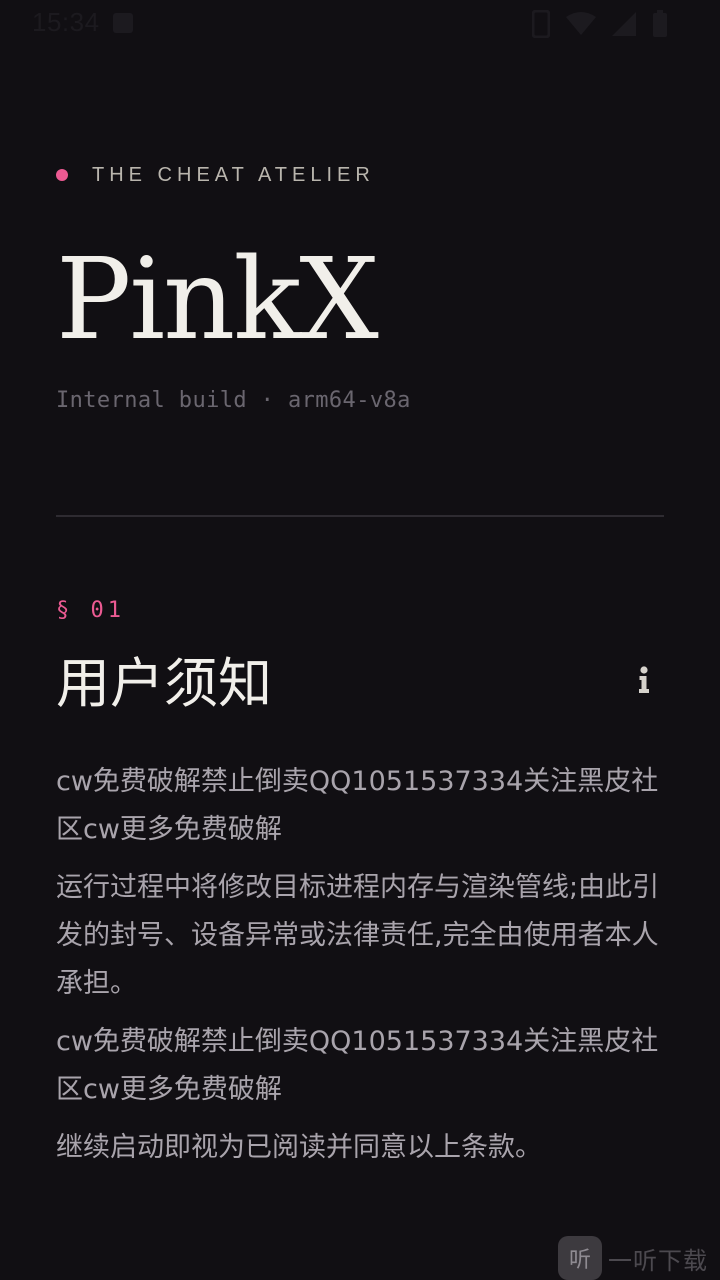 The width and height of the screenshot is (720, 1280). What do you see at coordinates (123, 23) in the screenshot?
I see `a-badge-icon` at bounding box center [123, 23].